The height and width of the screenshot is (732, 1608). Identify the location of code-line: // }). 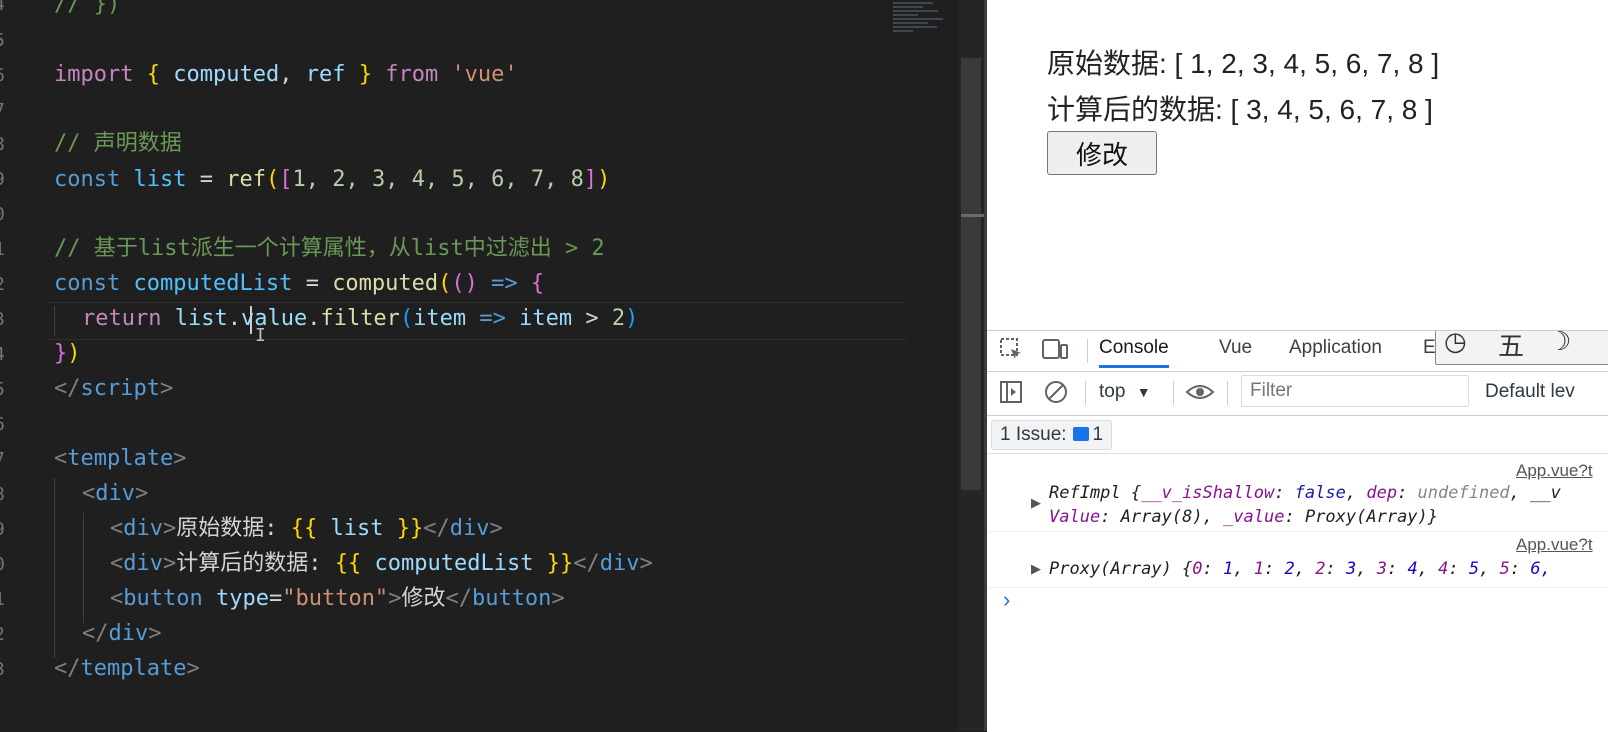
(87, 8).